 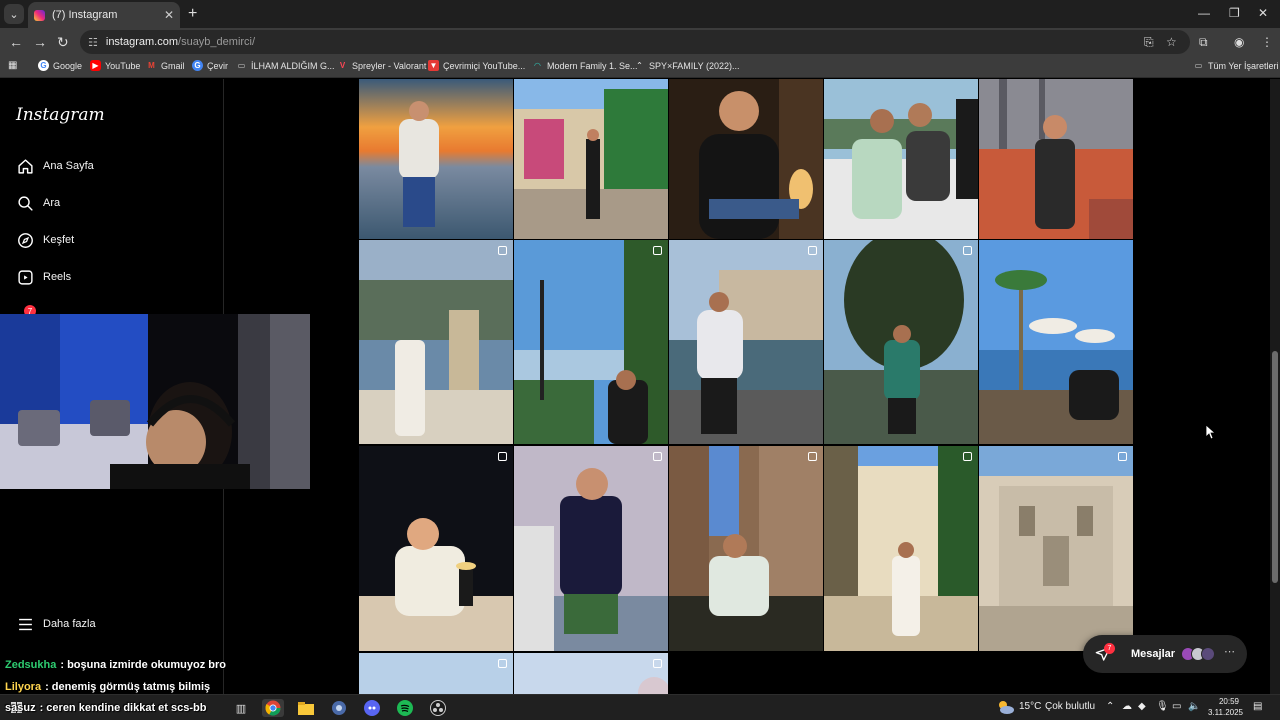 I want to click on bookmark-youtube: ▶ YouTube, so click(x=115, y=65).